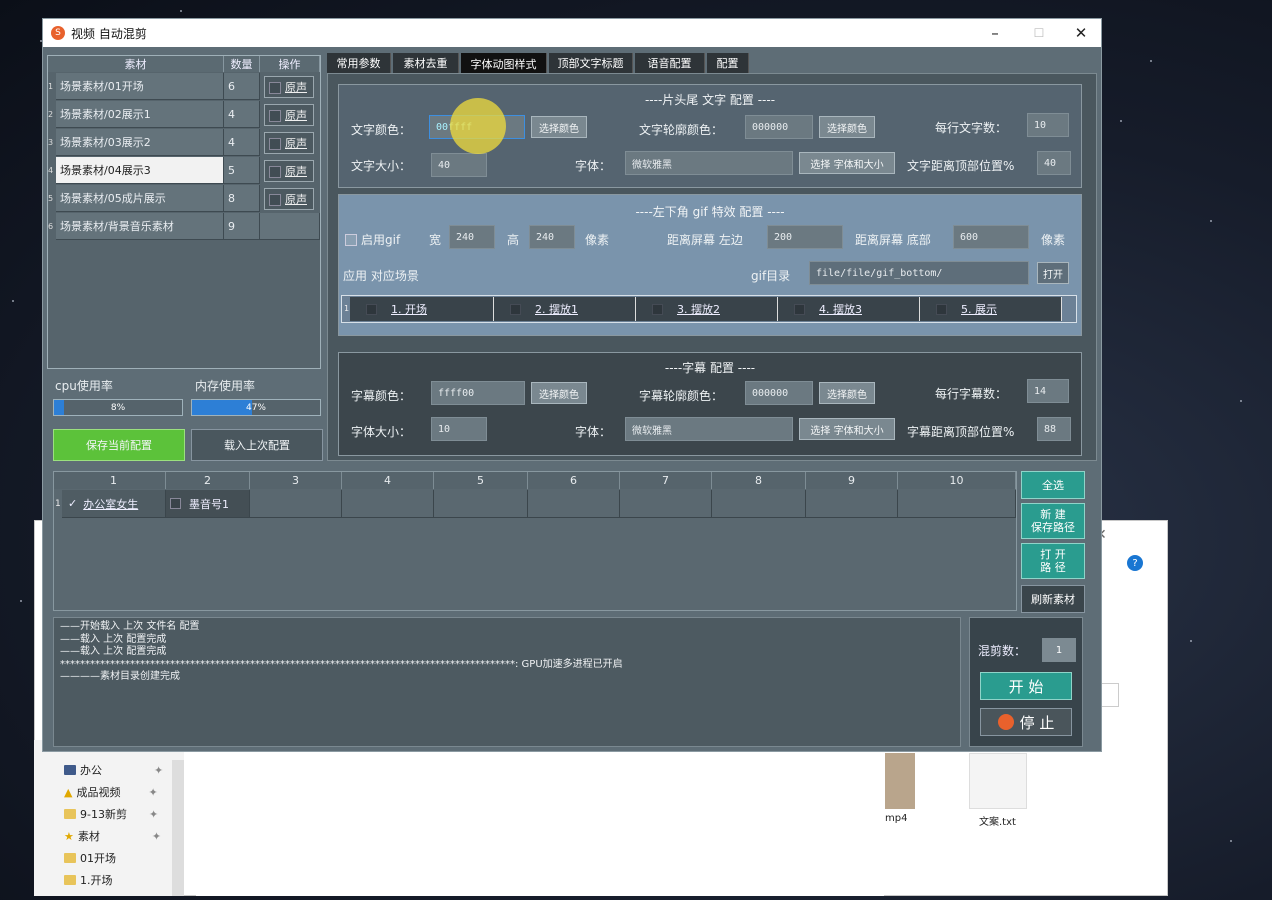 The image size is (1272, 900). Describe the element at coordinates (574, 480) in the screenshot. I see `column-header: 6` at that location.